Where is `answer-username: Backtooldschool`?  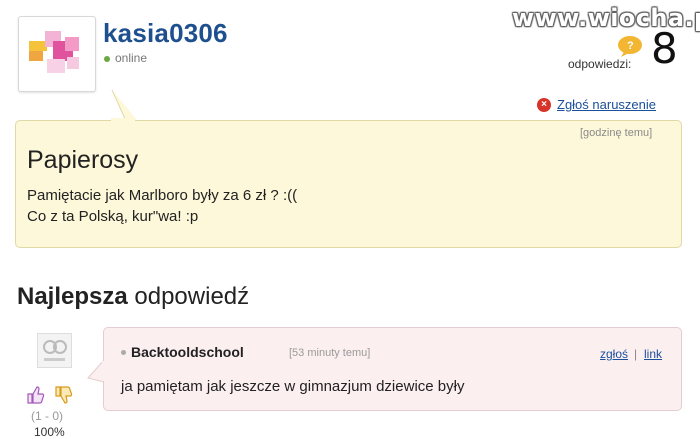
answer-username: Backtooldschool is located at coordinates (187, 352).